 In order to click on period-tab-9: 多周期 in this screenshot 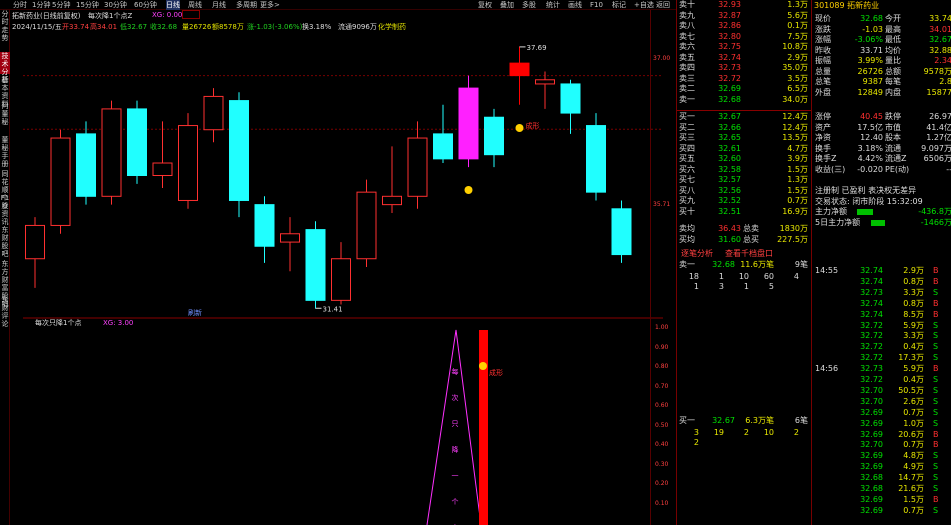, I will do `click(246, 5)`.